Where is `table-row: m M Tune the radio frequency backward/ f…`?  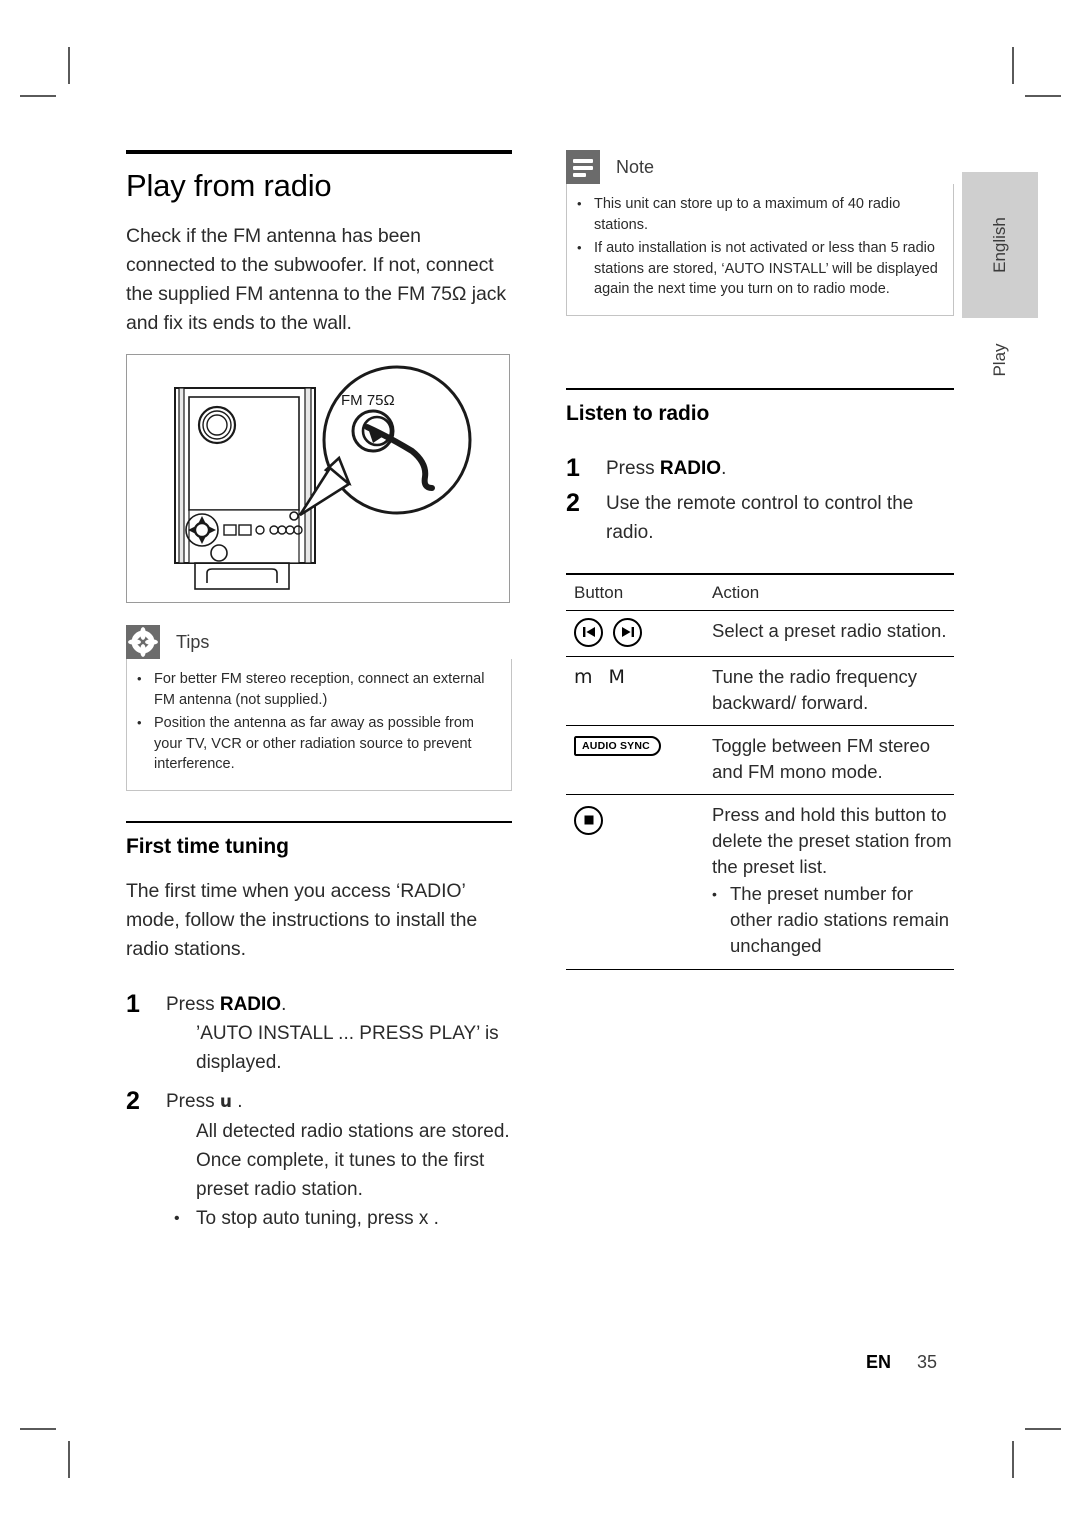 table-row: m M Tune the radio frequency backward/ f… is located at coordinates (760, 691).